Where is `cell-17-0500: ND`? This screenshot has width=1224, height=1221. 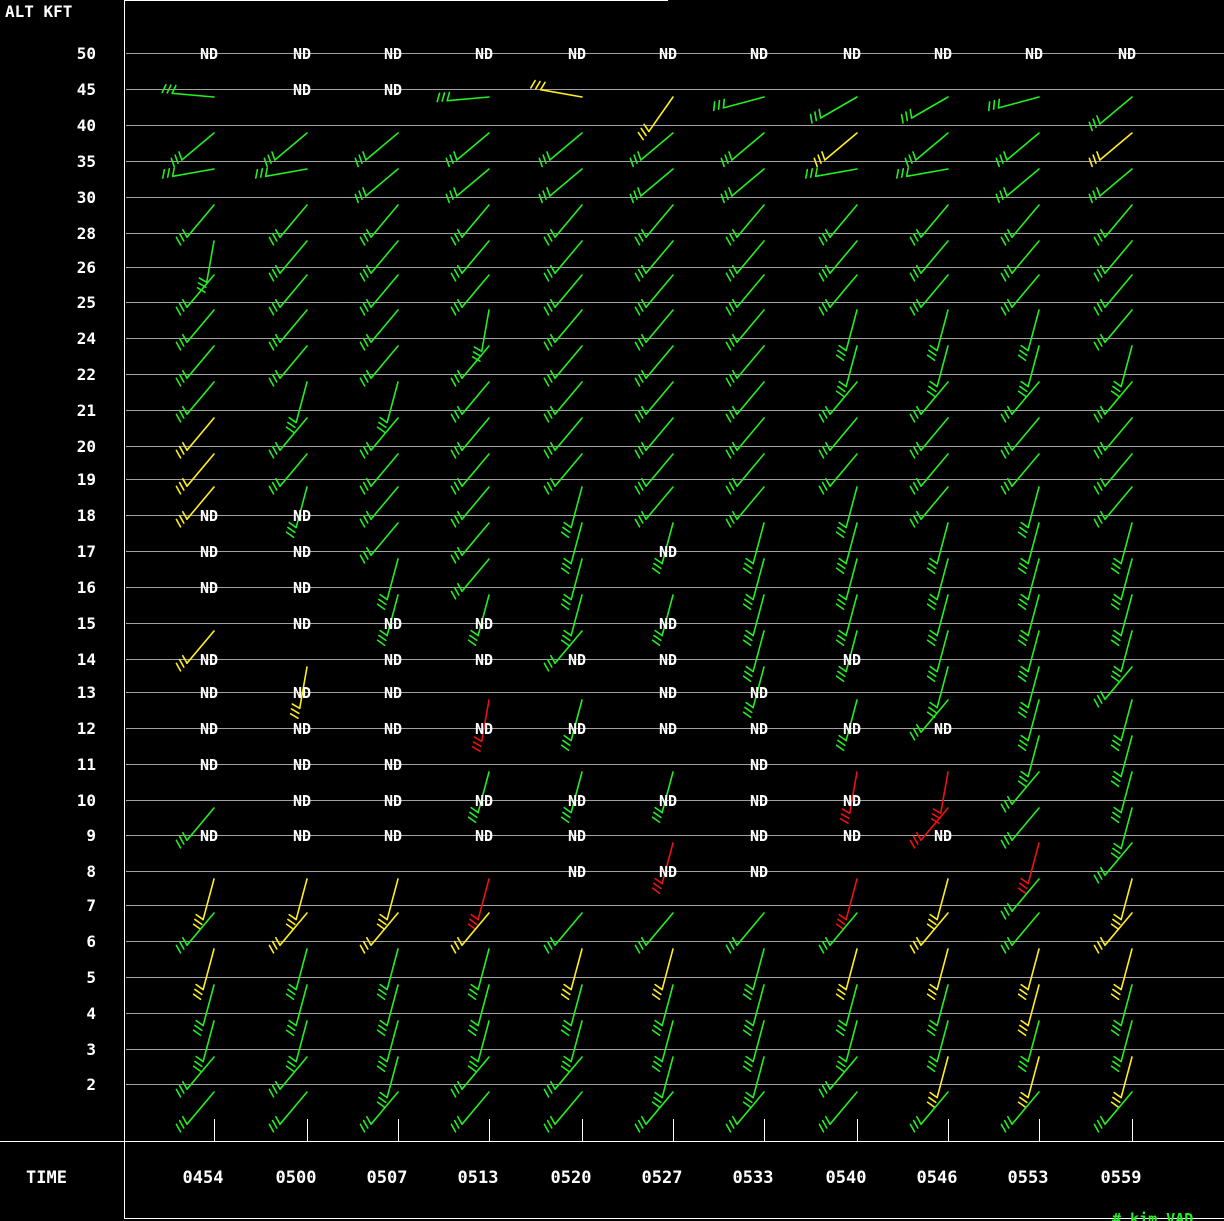
cell-17-0500: ND is located at coordinates (302, 552).